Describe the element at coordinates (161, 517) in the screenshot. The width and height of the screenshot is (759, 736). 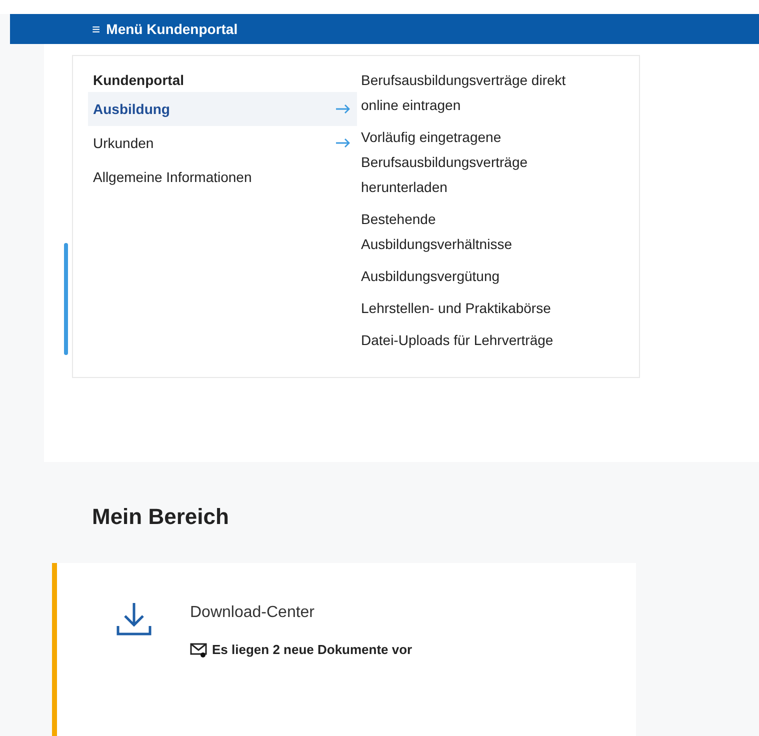
I see `section-title: Mein Bereich` at that location.